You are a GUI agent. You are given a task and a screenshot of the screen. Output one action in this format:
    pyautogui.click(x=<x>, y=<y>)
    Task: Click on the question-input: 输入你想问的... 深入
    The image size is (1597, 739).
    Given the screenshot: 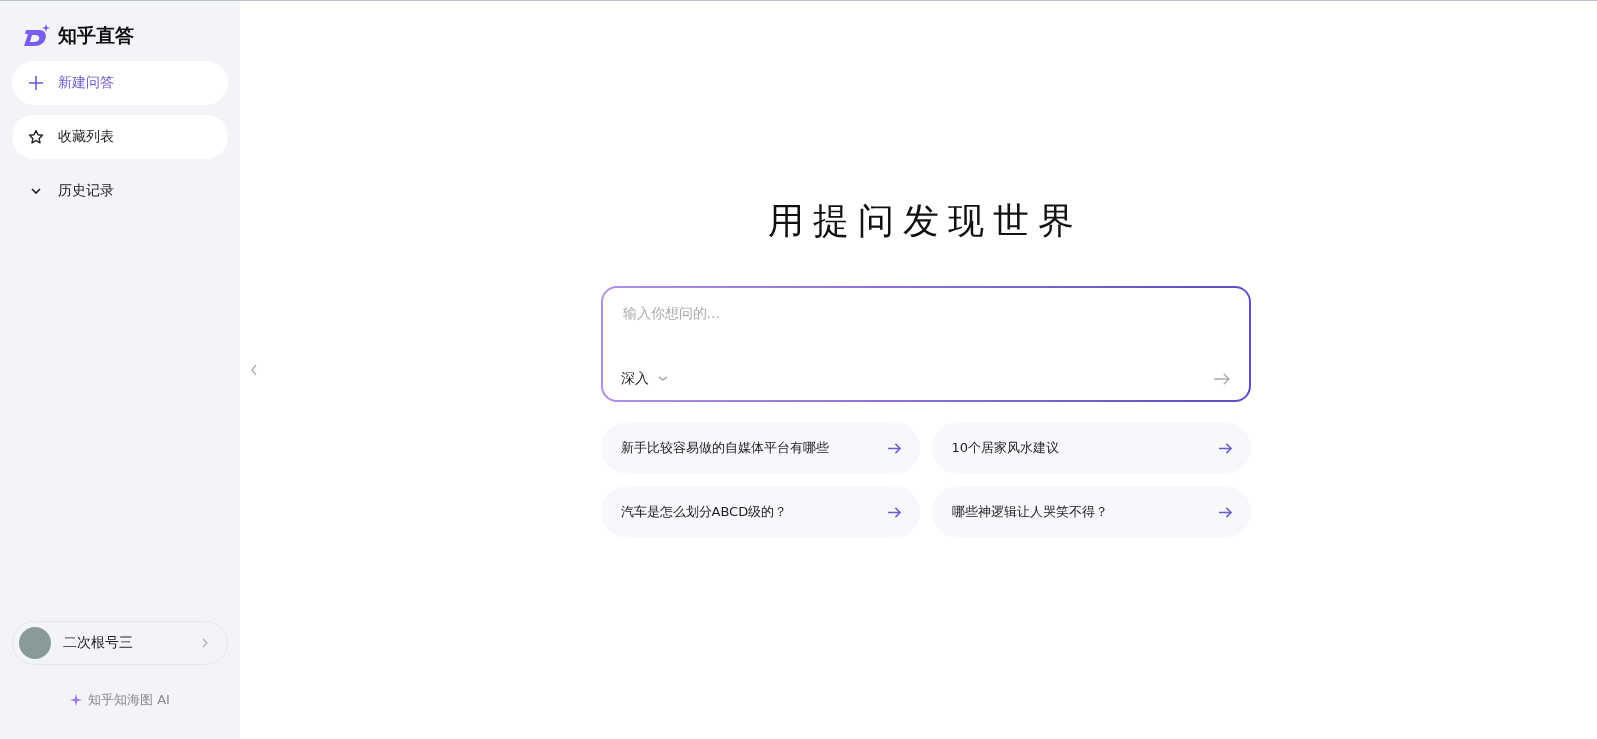 What is the action you would take?
    pyautogui.click(x=925, y=344)
    